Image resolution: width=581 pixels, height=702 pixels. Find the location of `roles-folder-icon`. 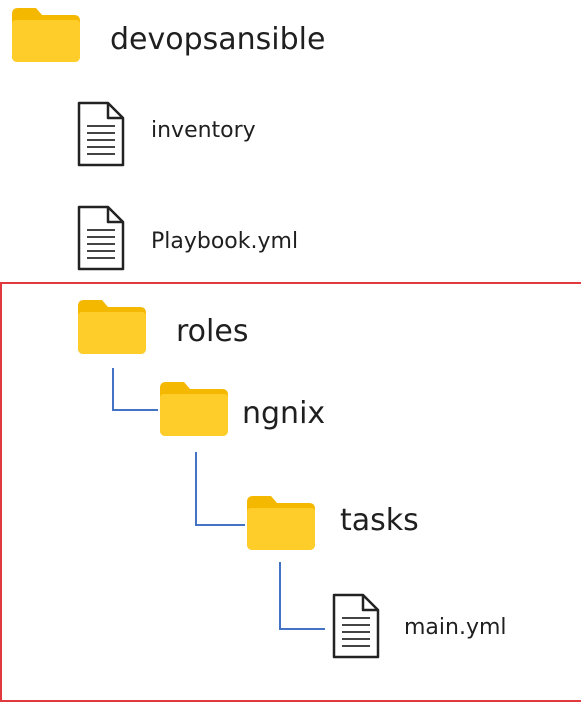

roles-folder-icon is located at coordinates (112, 327).